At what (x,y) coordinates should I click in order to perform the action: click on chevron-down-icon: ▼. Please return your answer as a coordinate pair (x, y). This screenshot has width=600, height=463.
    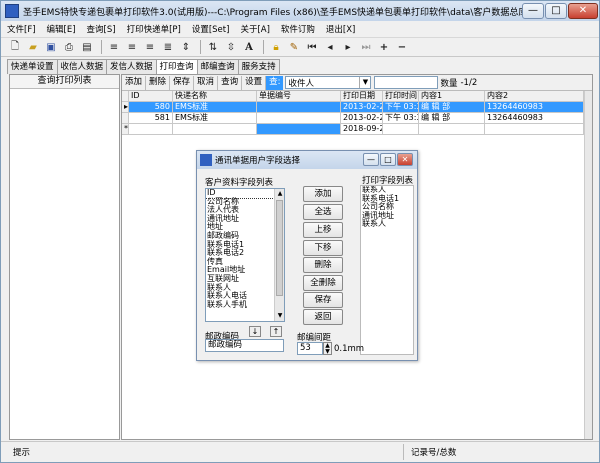
    Looking at the image, I should click on (364, 82).